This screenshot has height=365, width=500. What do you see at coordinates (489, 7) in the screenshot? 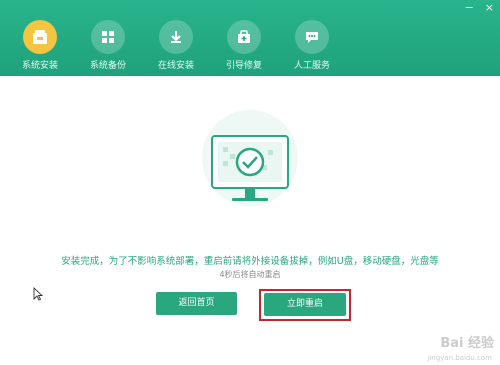
I see `close-button: ×` at bounding box center [489, 7].